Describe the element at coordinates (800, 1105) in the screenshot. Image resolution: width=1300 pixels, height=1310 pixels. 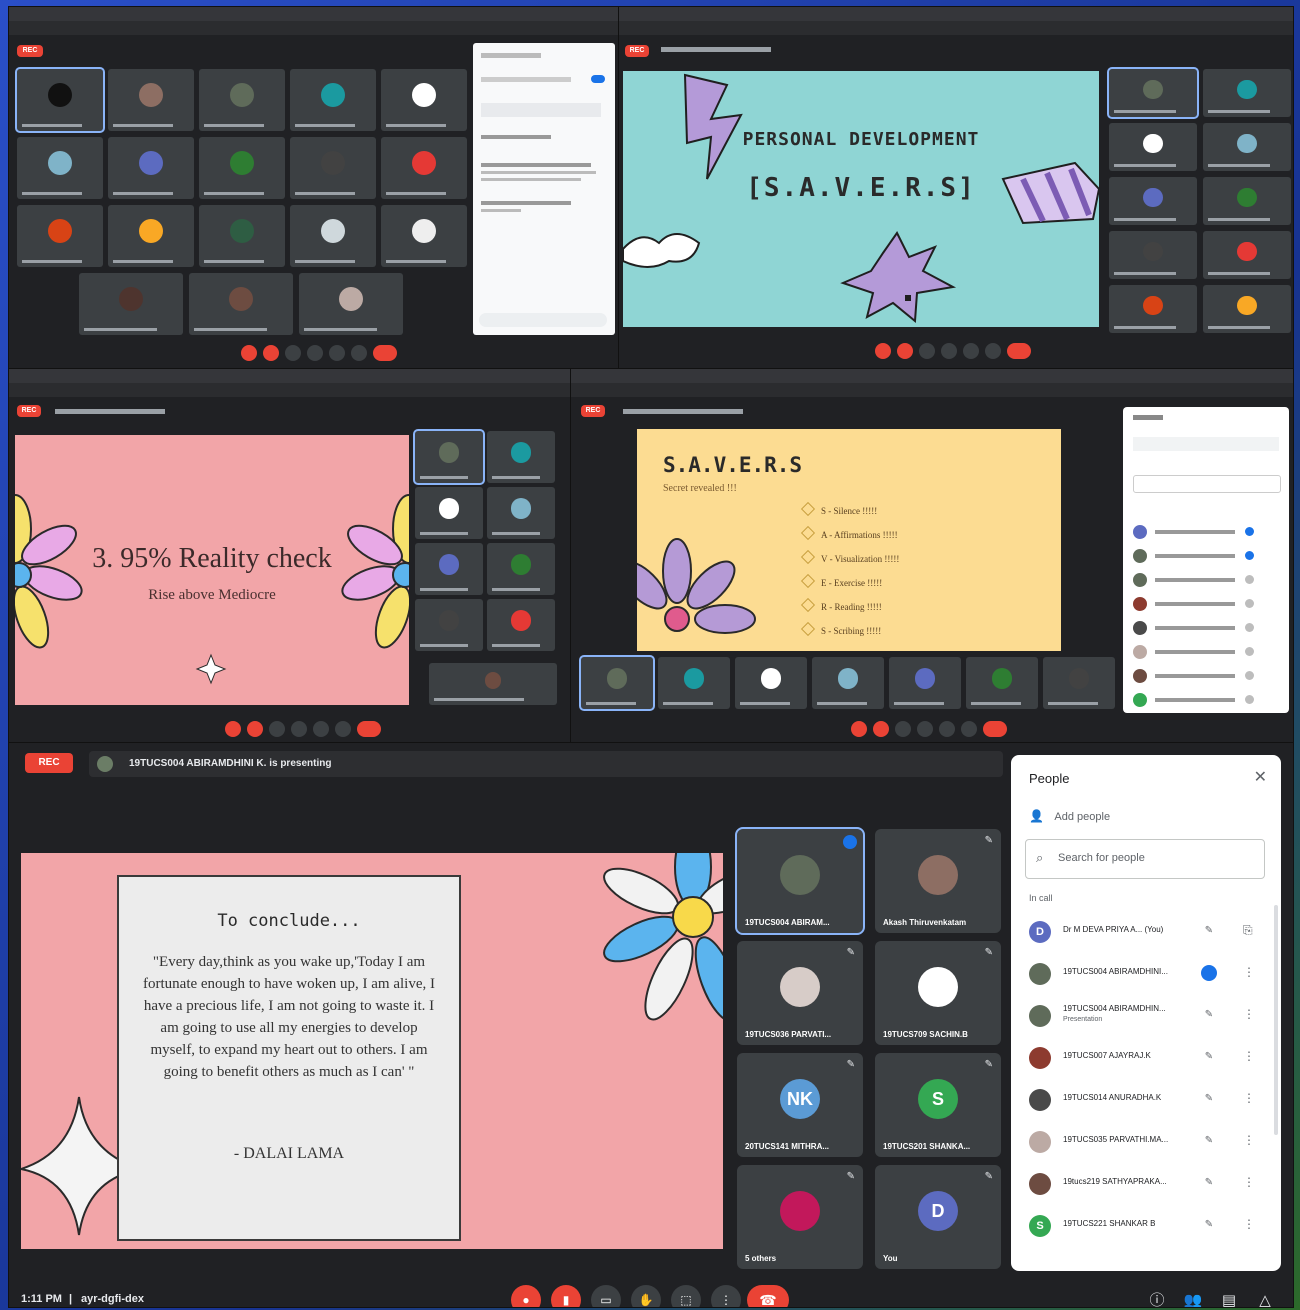
I see `participant-tile: NK 20TUCS141 MITHRA... ✎` at that location.